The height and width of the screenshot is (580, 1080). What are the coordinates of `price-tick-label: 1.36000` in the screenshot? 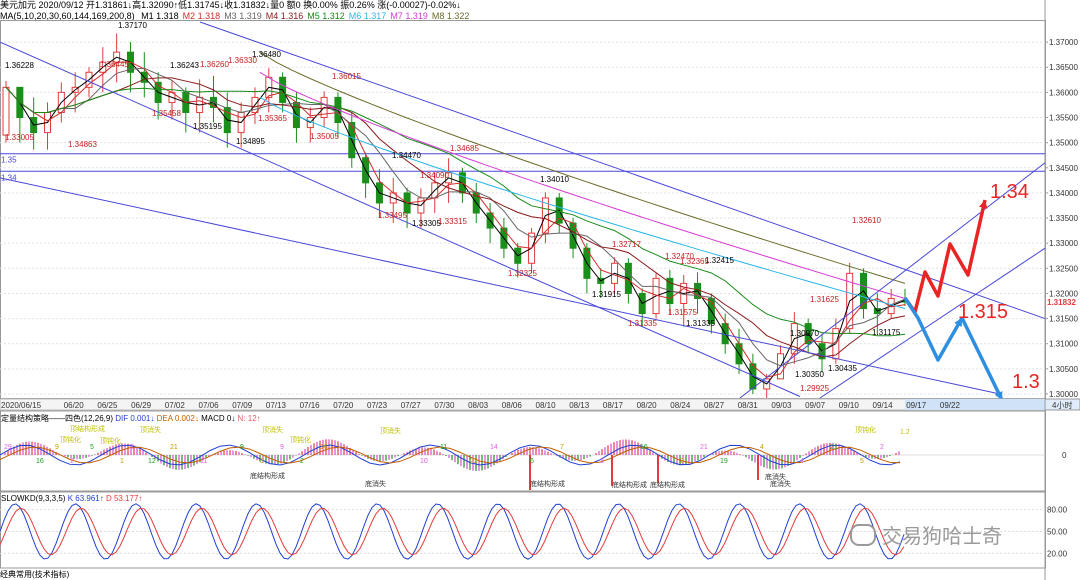 It's located at (1063, 92).